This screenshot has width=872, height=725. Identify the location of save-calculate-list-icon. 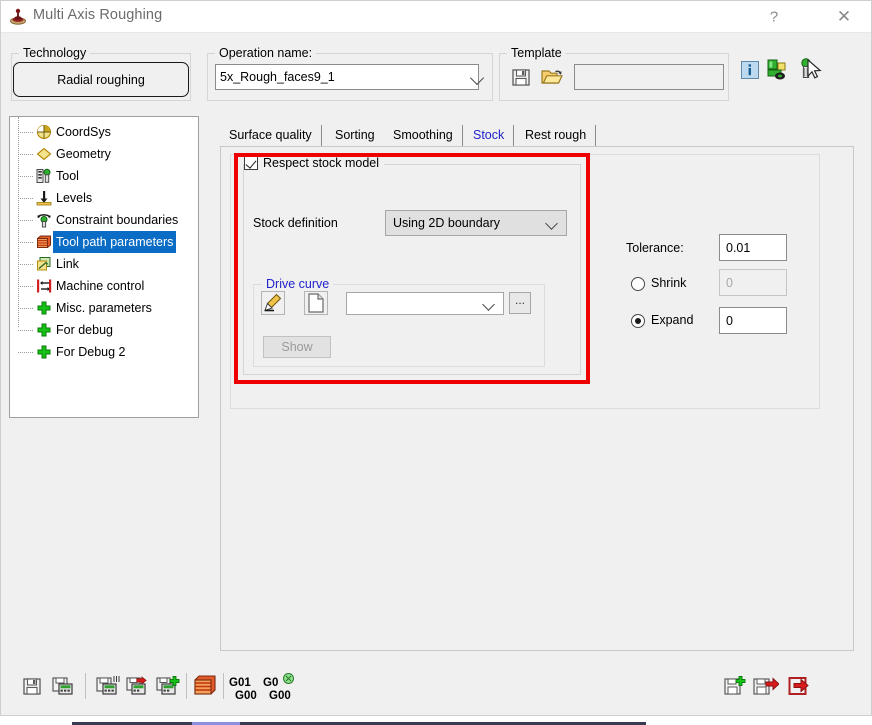
(108, 687).